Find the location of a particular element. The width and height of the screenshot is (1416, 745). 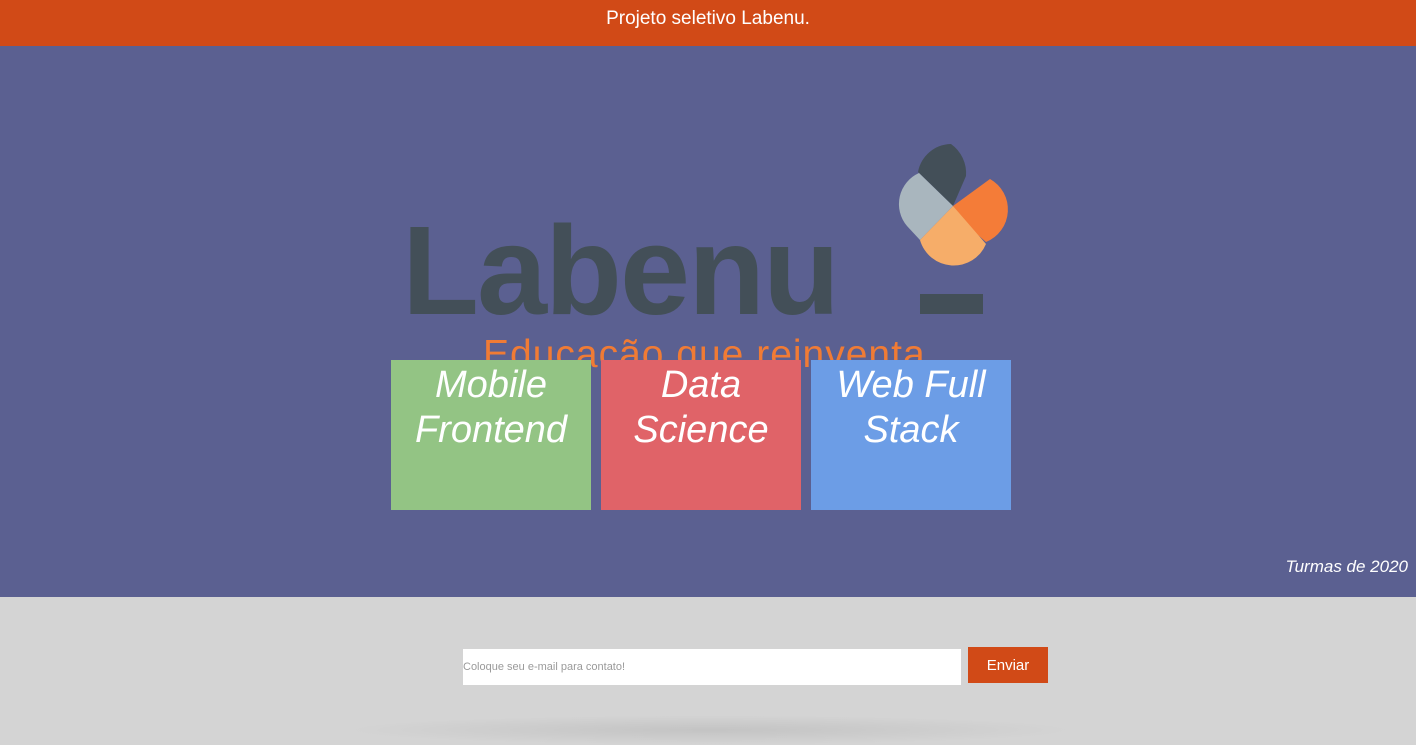

course-tile-web-full-stack: Web Full Stack is located at coordinates (911, 435).